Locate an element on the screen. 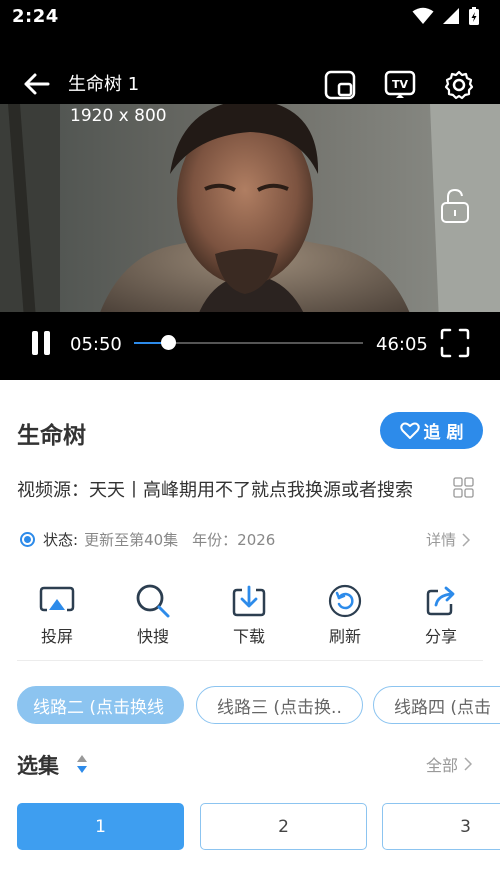 This screenshot has width=500, height=889. line-option: 线路四 (点击 is located at coordinates (436, 705).